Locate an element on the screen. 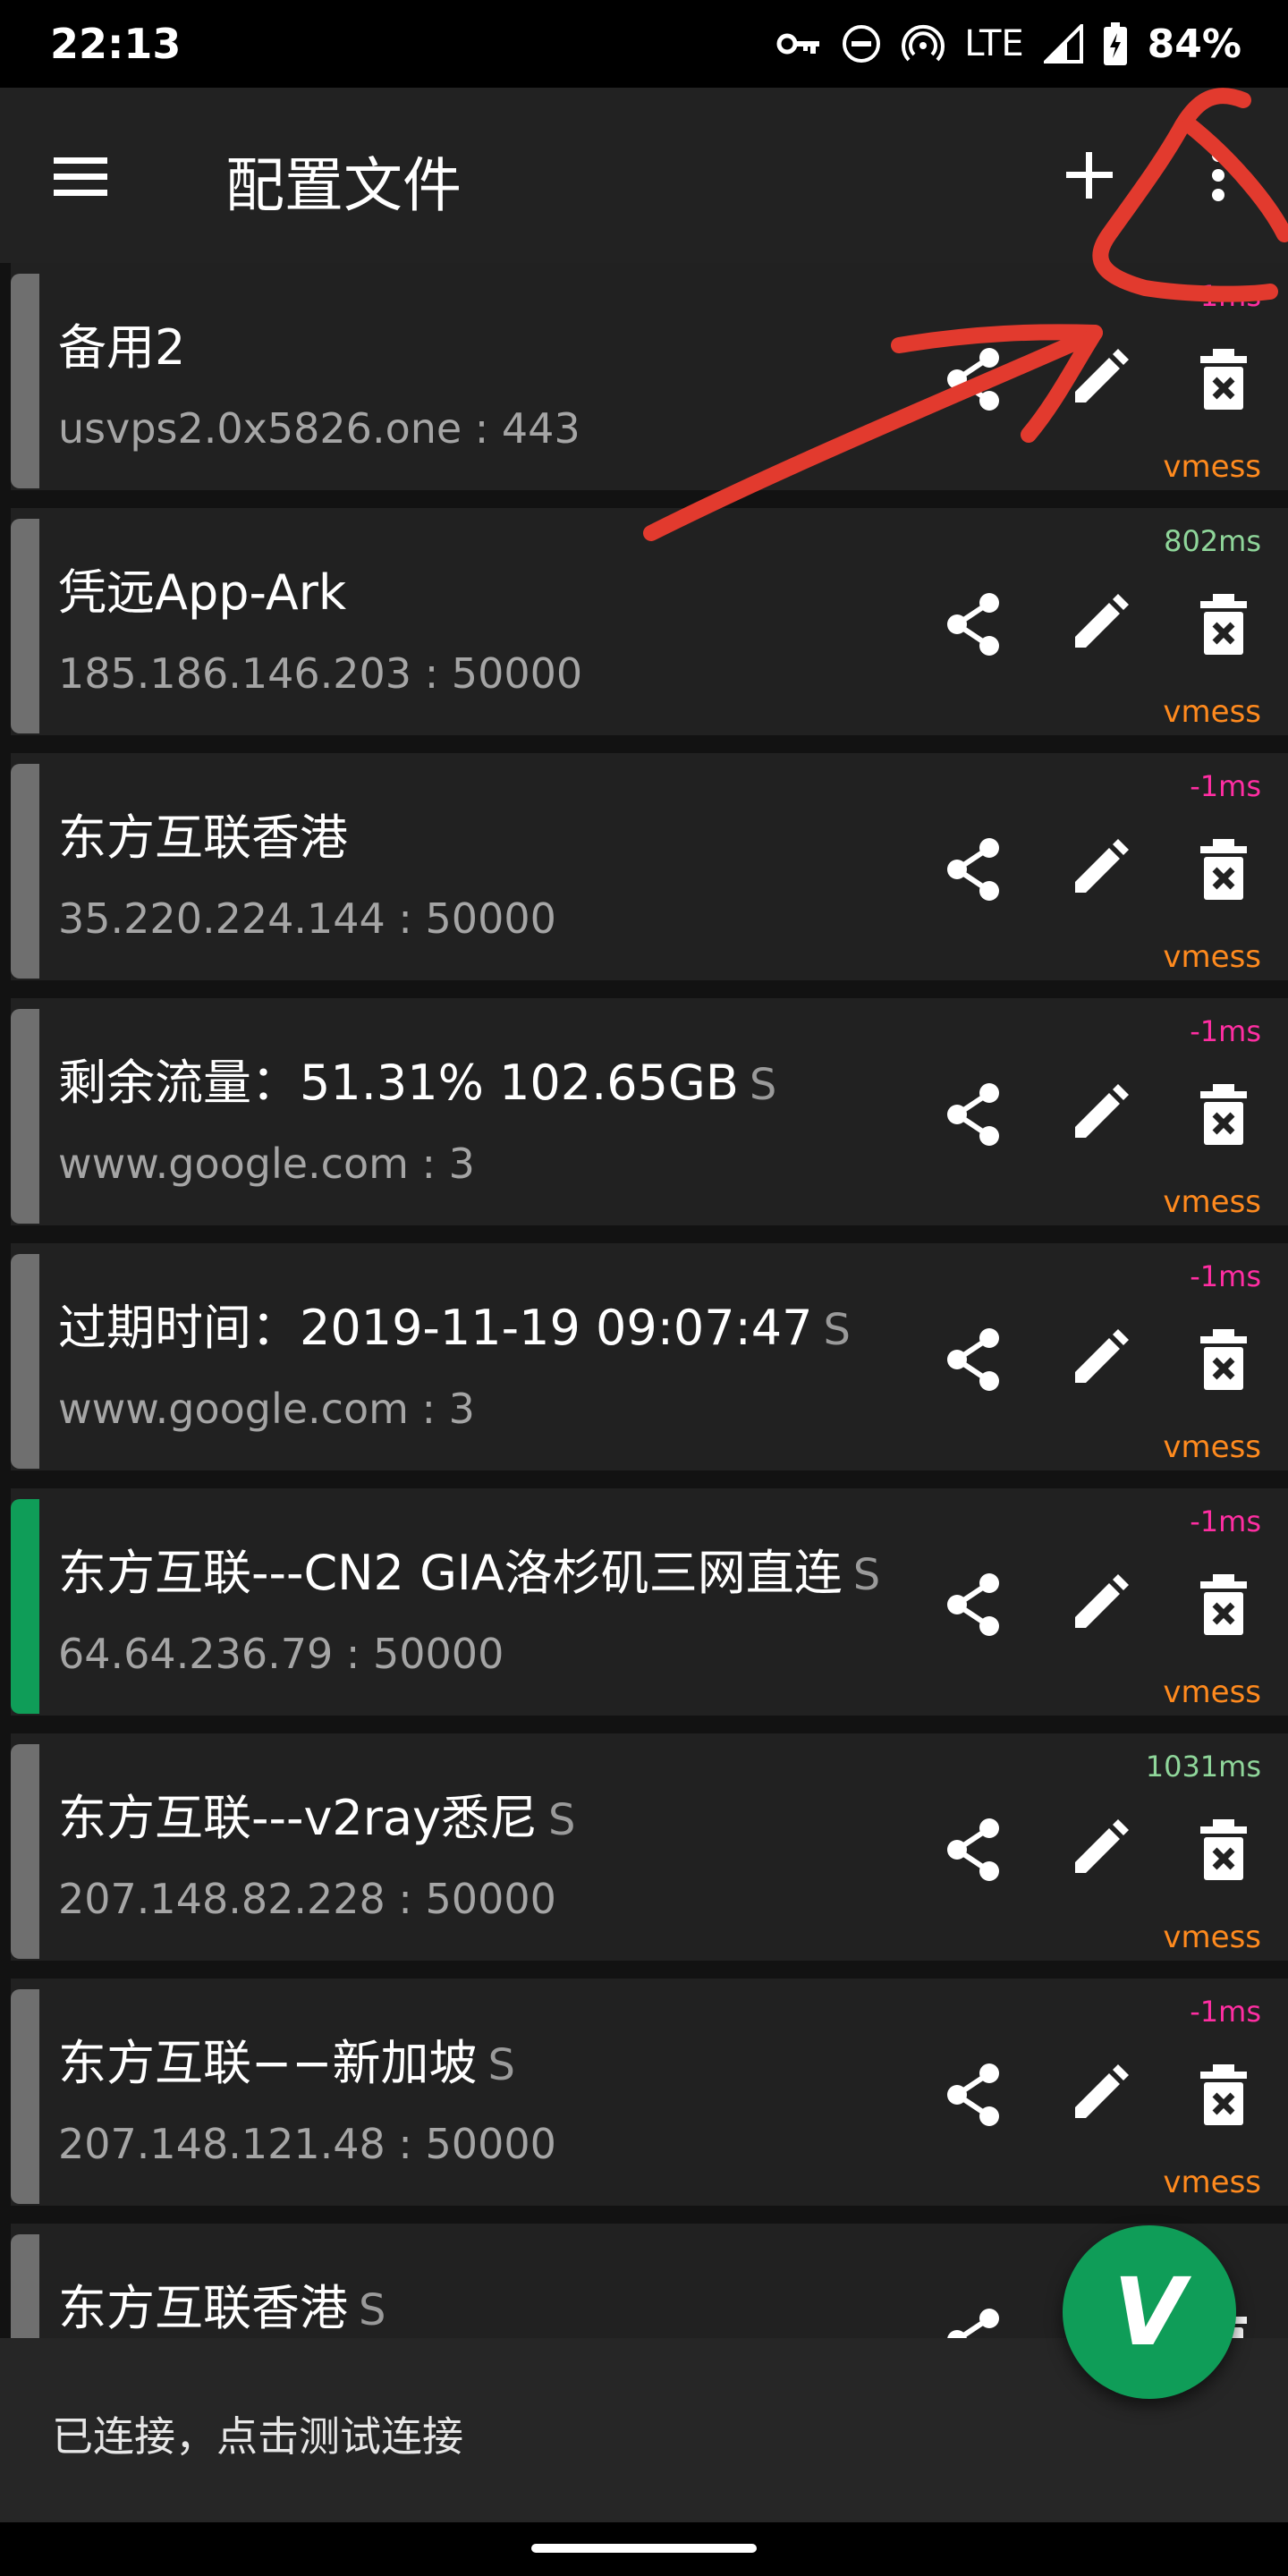  selected-indicator is located at coordinates (25, 1606).